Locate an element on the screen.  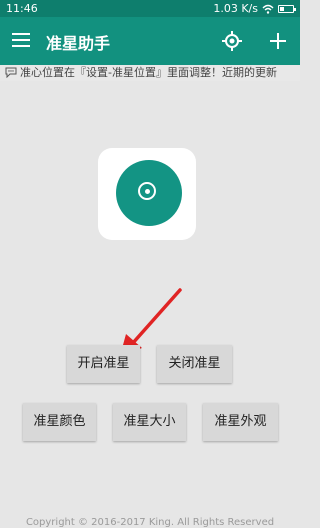
crosshair-logo-icon is located at coordinates (149, 193).